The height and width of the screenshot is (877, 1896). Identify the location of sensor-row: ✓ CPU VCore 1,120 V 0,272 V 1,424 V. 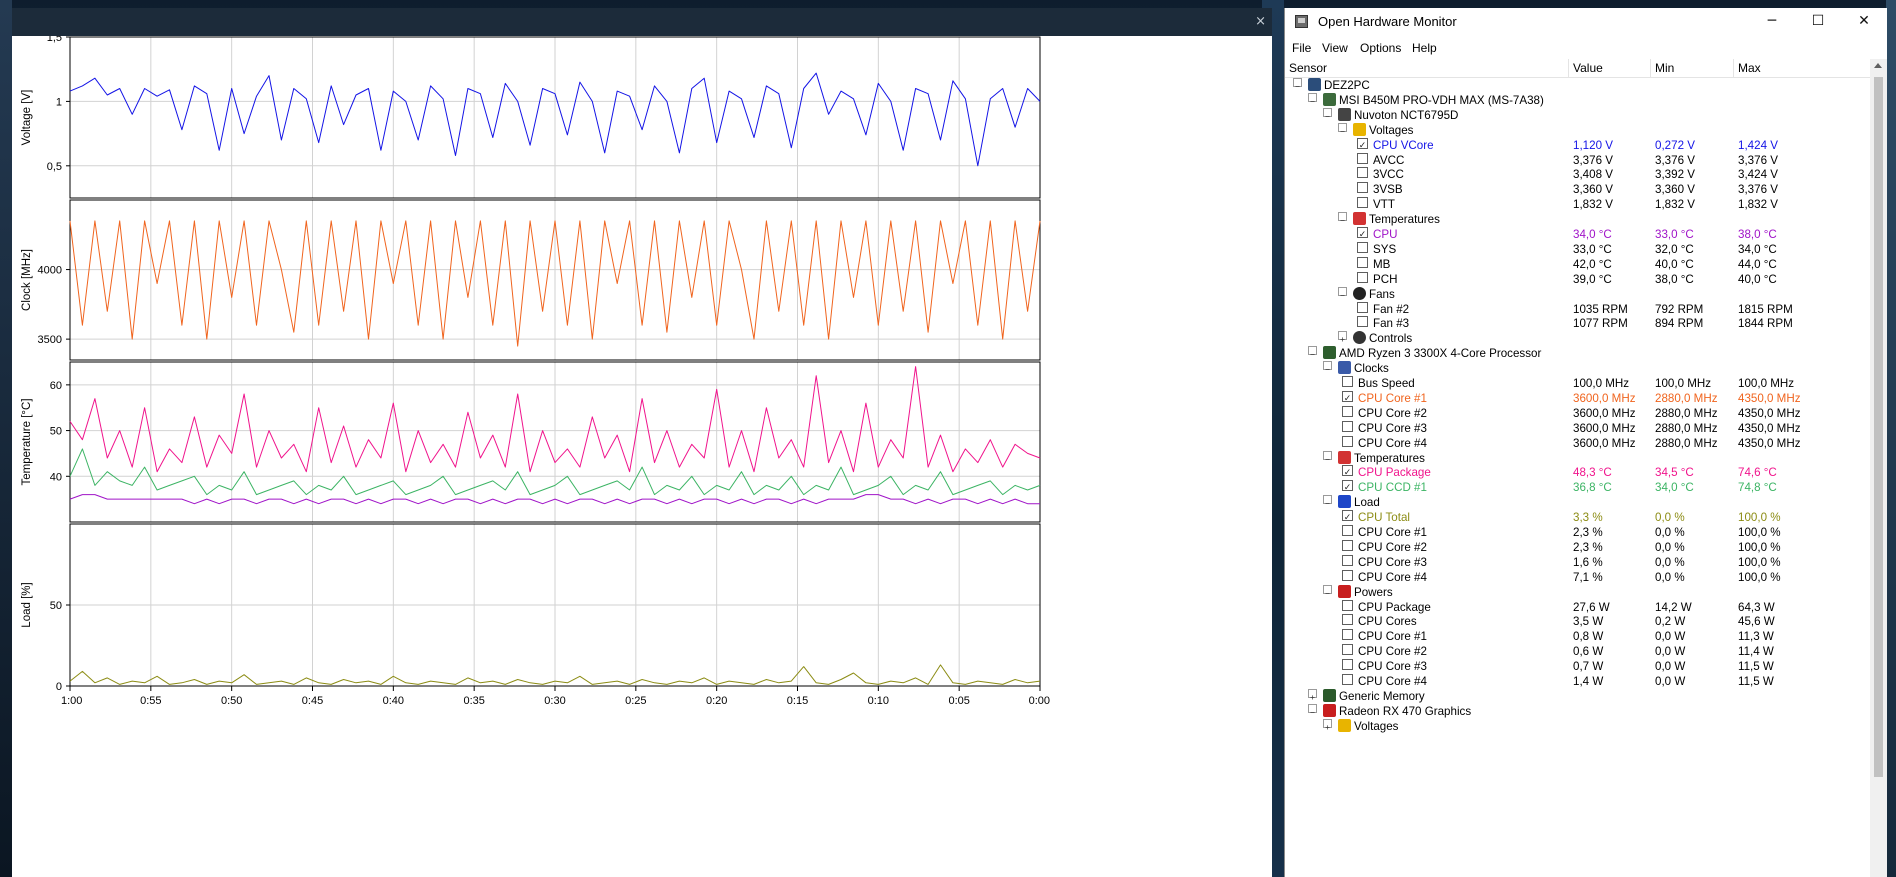
(1577, 145).